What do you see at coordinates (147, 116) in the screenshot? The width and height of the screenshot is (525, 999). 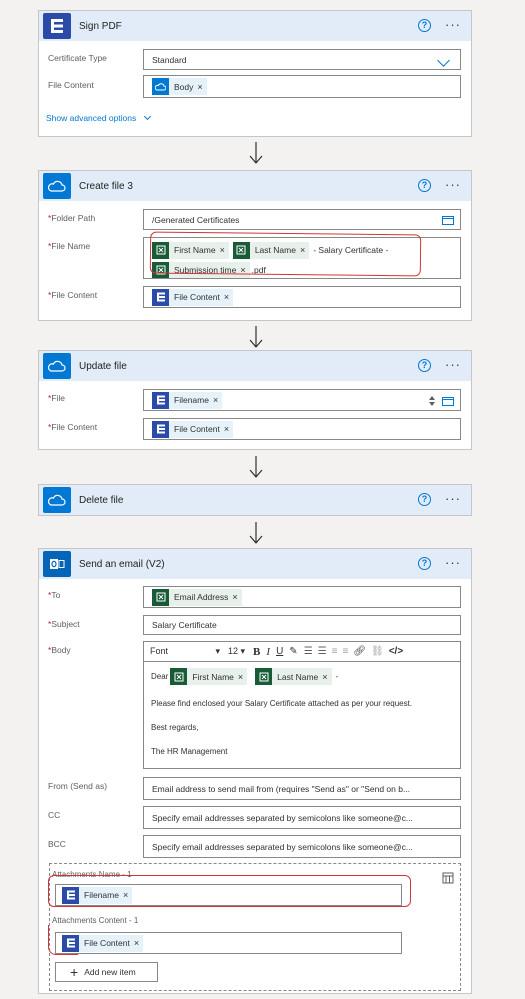 I see `chevron-down-icon` at bounding box center [147, 116].